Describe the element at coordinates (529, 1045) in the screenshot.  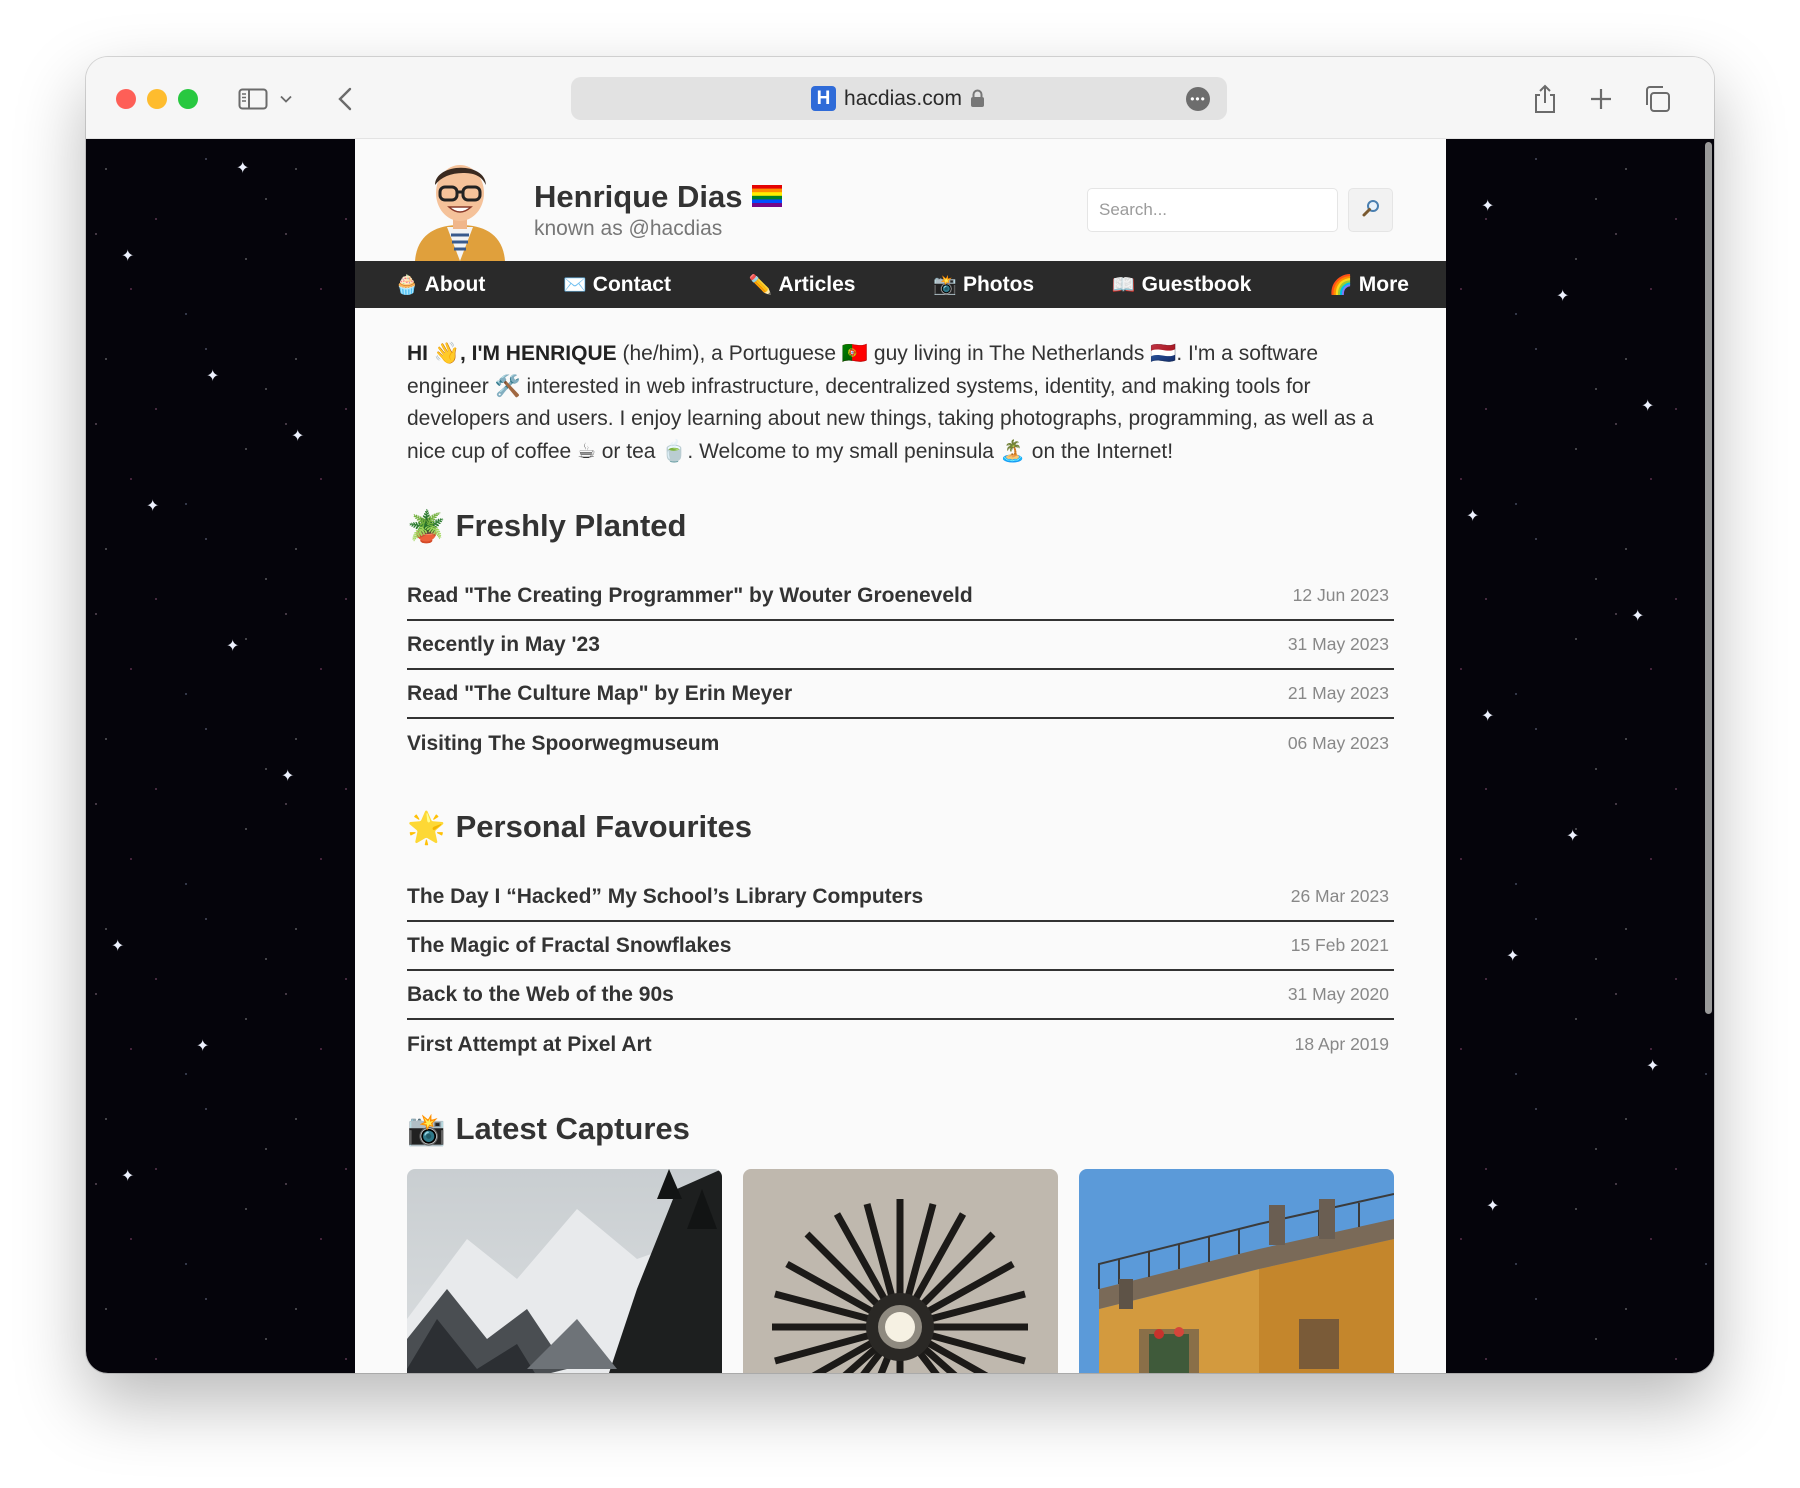
I see `post-title: First Attempt at Pixel Art` at that location.